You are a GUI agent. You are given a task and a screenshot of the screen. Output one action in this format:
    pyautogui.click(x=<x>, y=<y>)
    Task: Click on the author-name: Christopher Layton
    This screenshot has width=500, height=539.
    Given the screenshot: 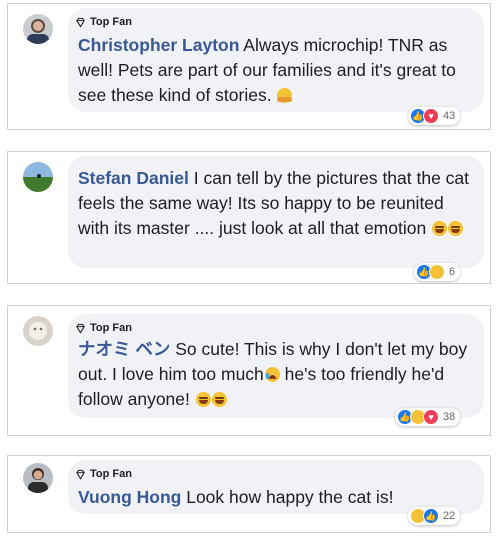 What is the action you would take?
    pyautogui.click(x=158, y=45)
    